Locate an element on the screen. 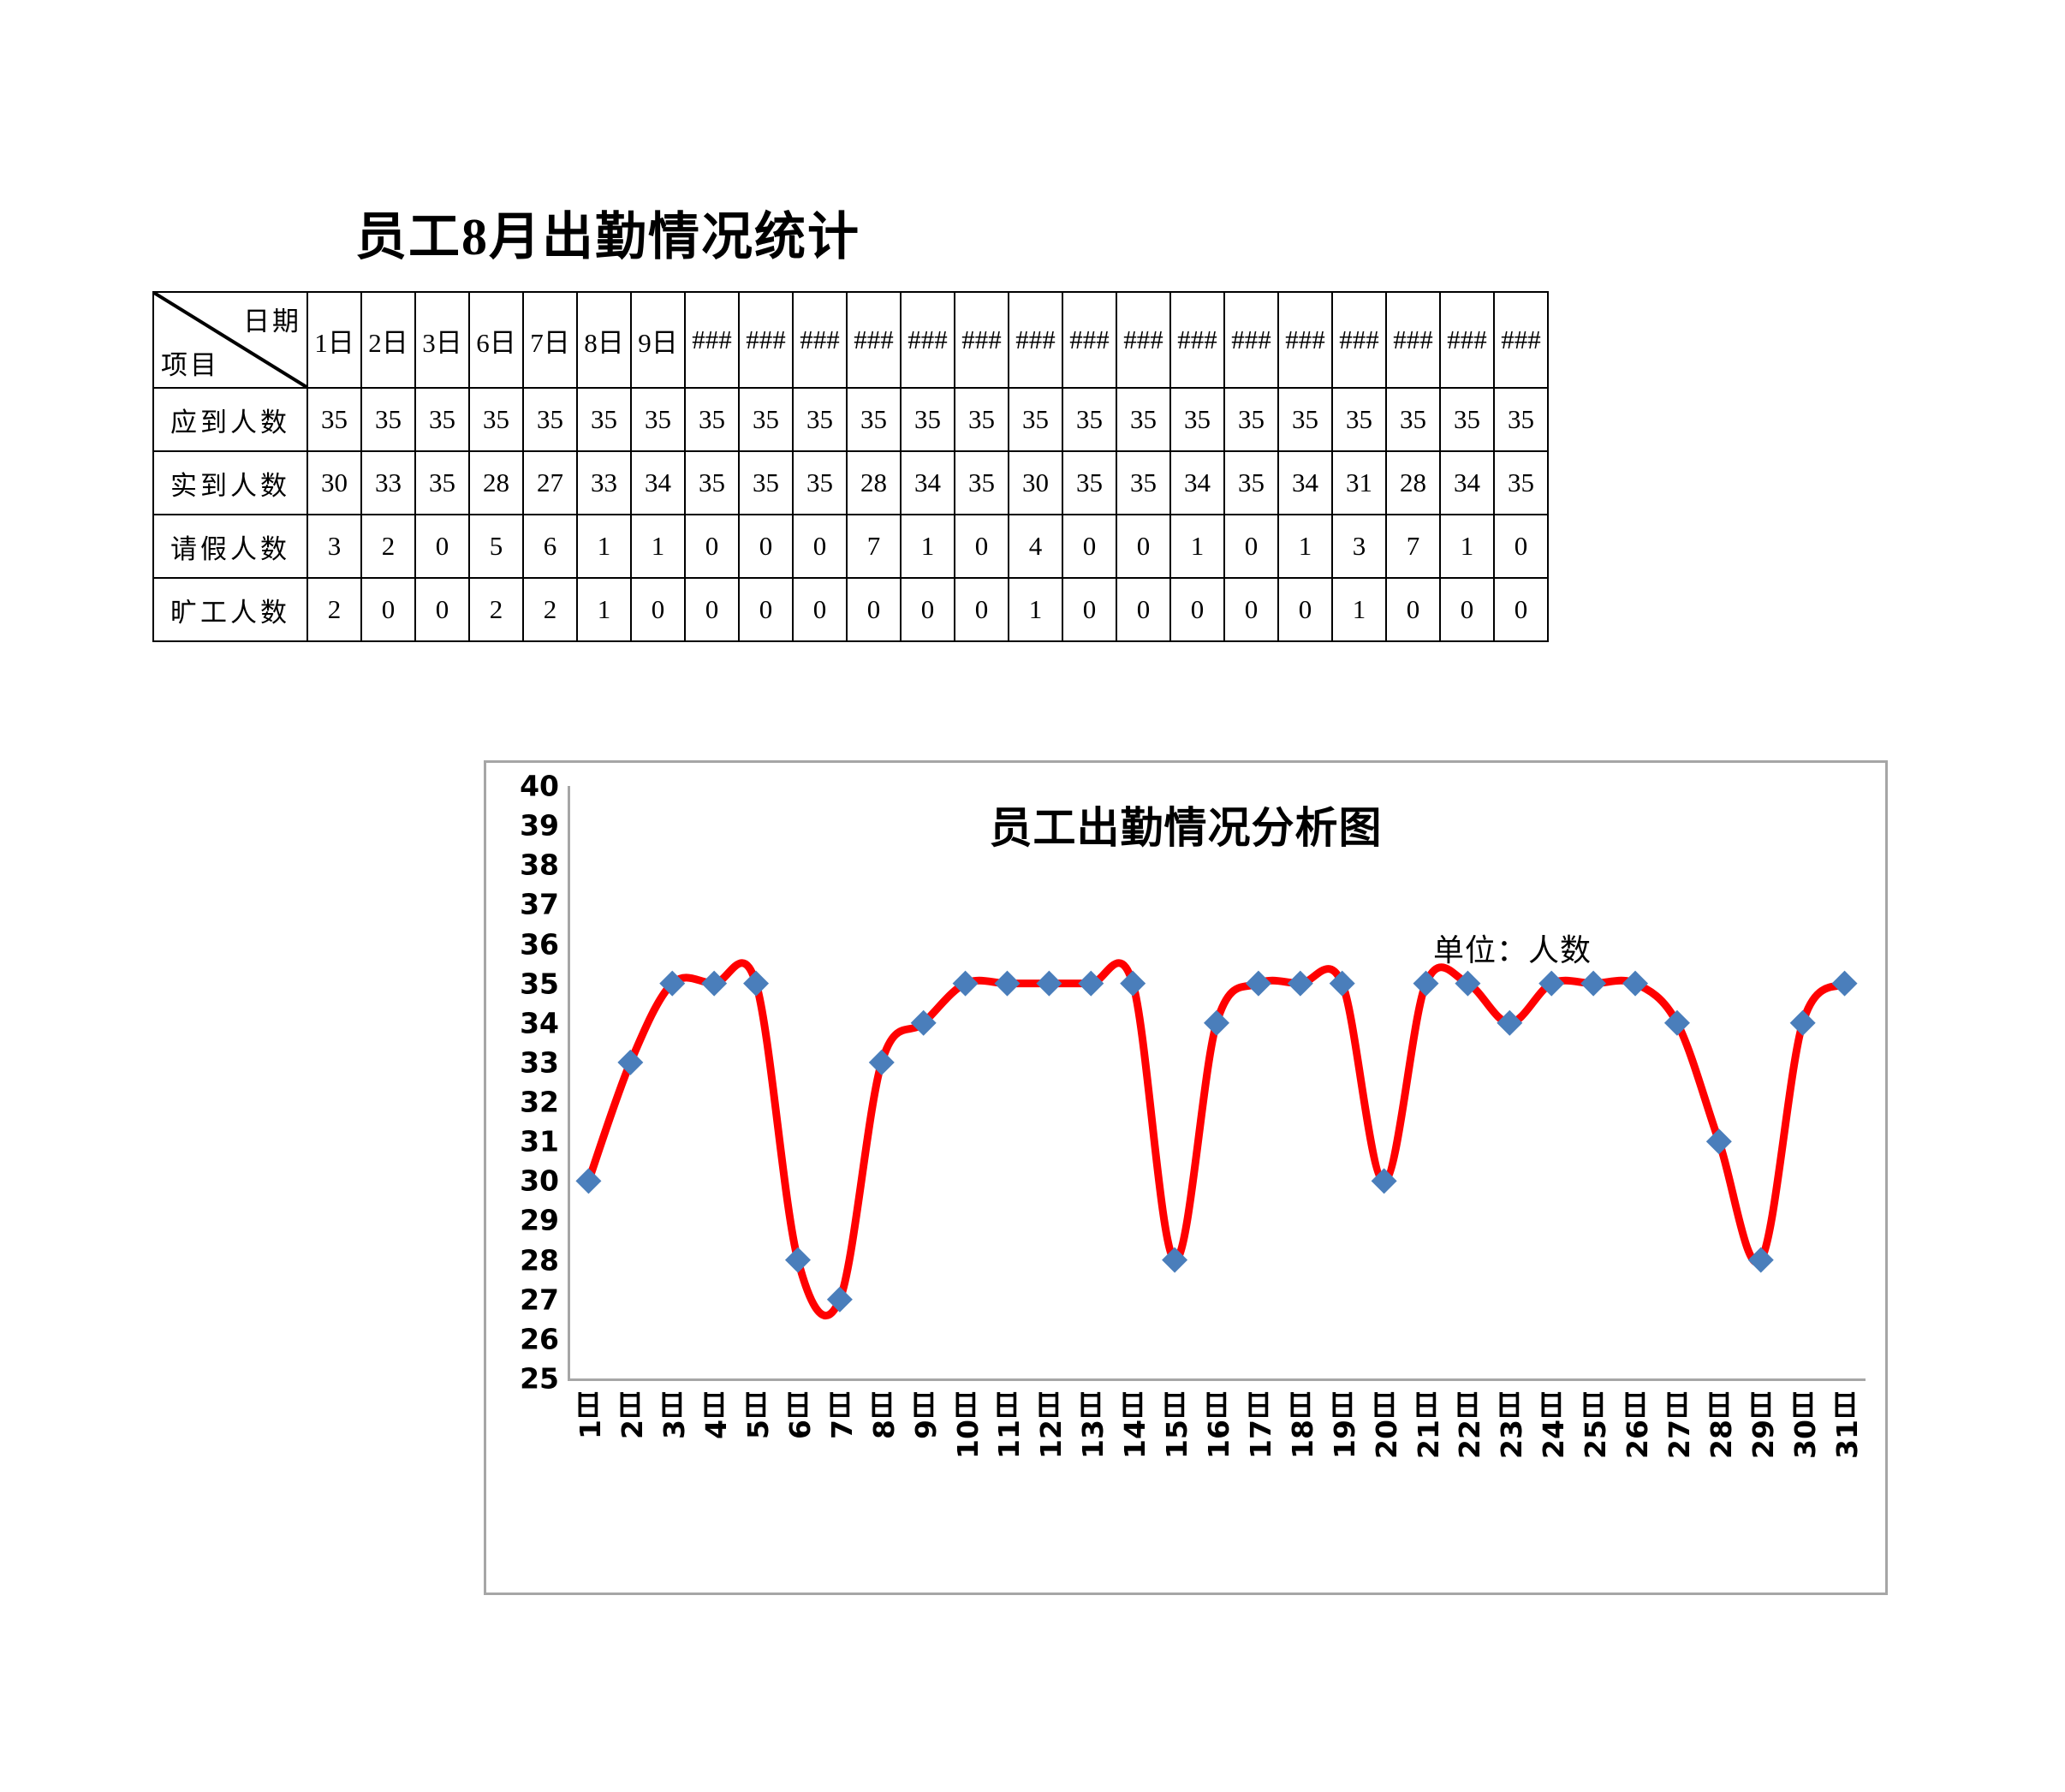 The width and height of the screenshot is (2065, 1792). x-axis-tick-label: 24日 is located at coordinates (1554, 1425).